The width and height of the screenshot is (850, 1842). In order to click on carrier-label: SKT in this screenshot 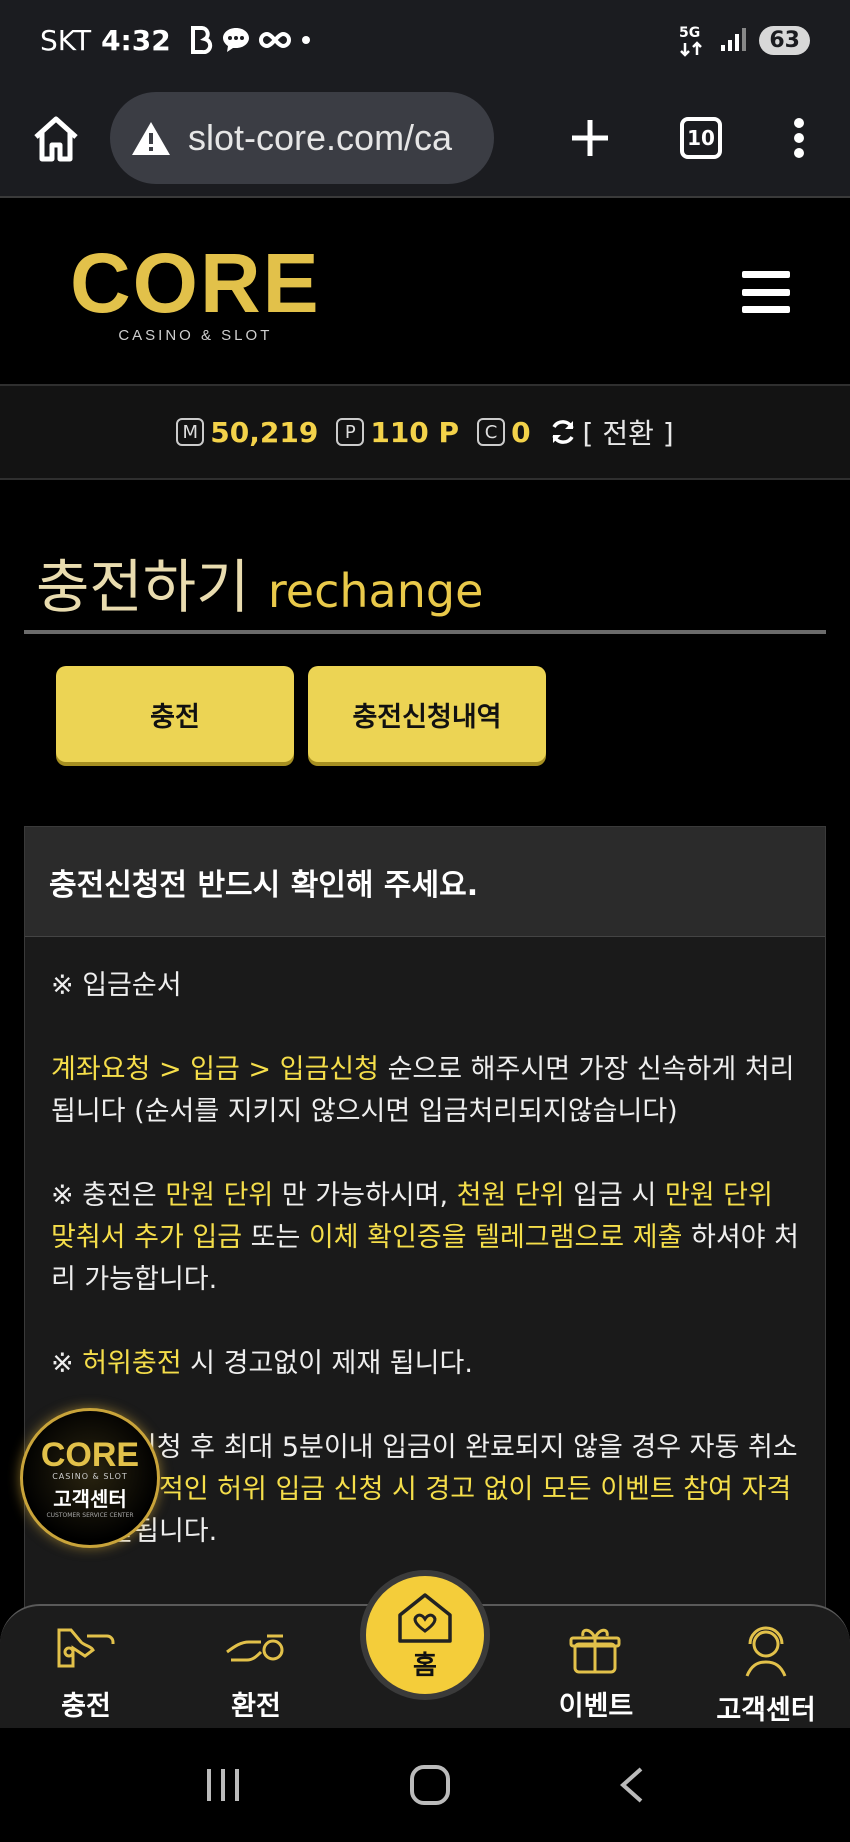, I will do `click(66, 40)`.